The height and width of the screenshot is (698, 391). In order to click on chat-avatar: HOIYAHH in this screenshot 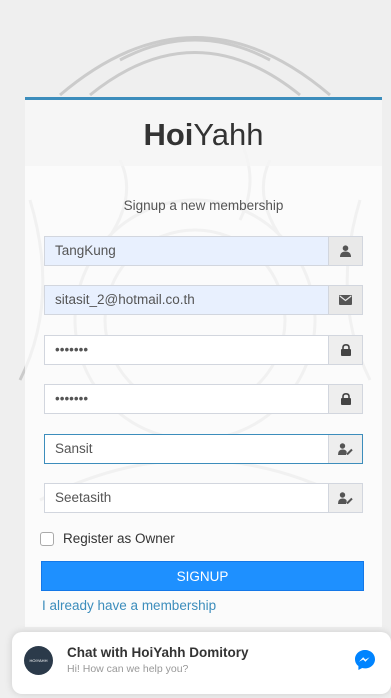, I will do `click(38, 660)`.